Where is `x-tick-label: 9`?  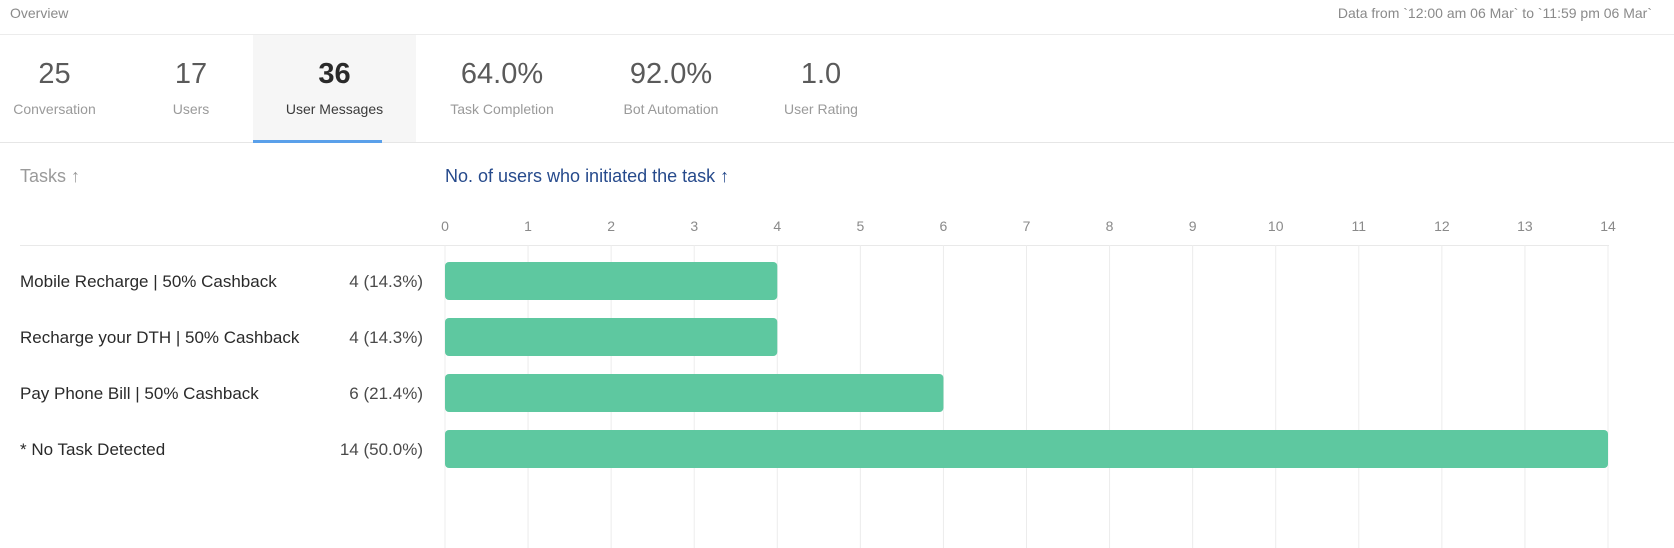
x-tick-label: 9 is located at coordinates (1193, 226).